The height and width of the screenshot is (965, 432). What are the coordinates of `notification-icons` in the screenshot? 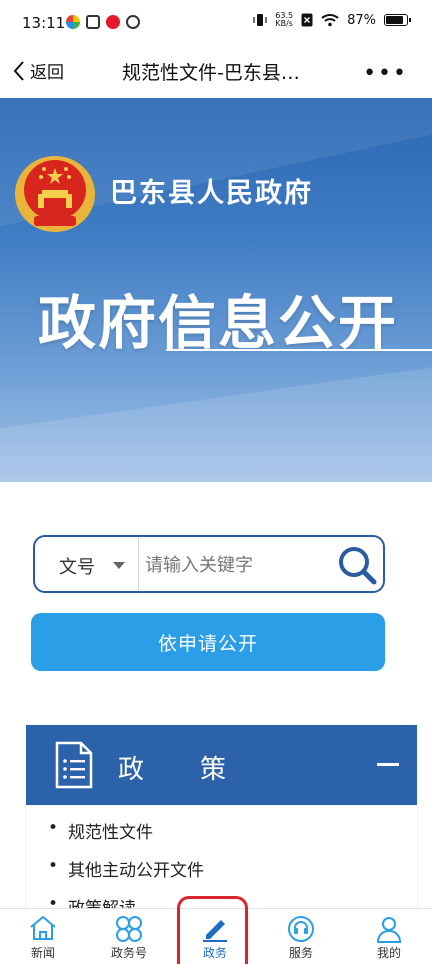 It's located at (103, 22).